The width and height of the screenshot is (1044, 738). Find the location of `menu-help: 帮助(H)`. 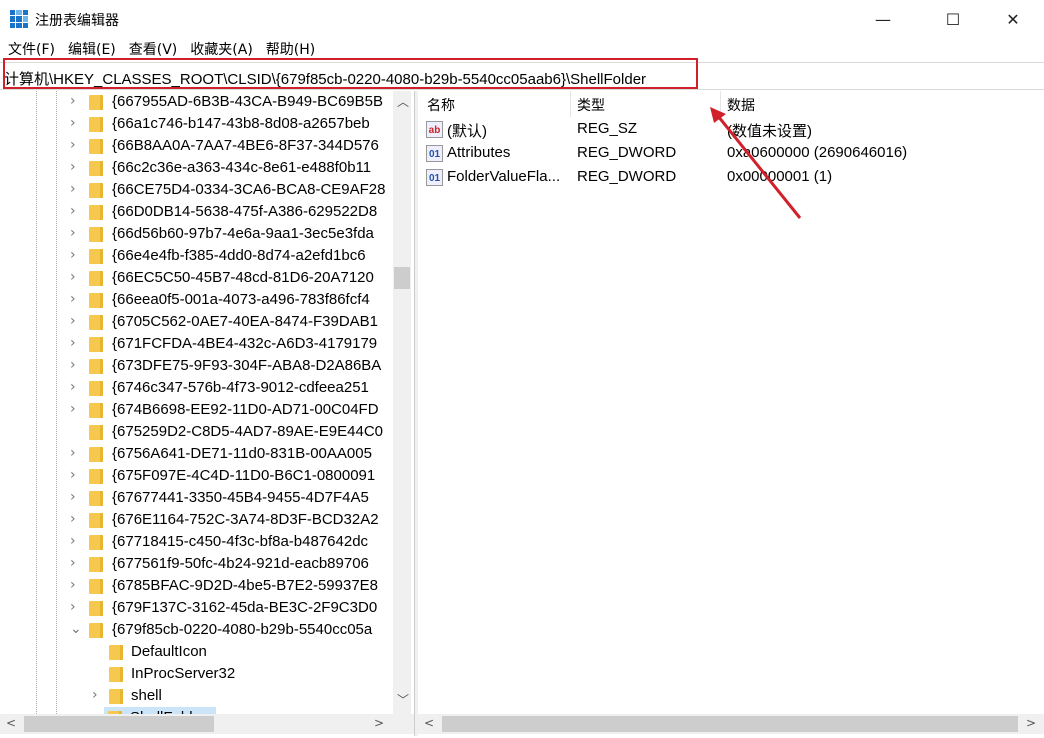

menu-help: 帮助(H) is located at coordinates (289, 50).